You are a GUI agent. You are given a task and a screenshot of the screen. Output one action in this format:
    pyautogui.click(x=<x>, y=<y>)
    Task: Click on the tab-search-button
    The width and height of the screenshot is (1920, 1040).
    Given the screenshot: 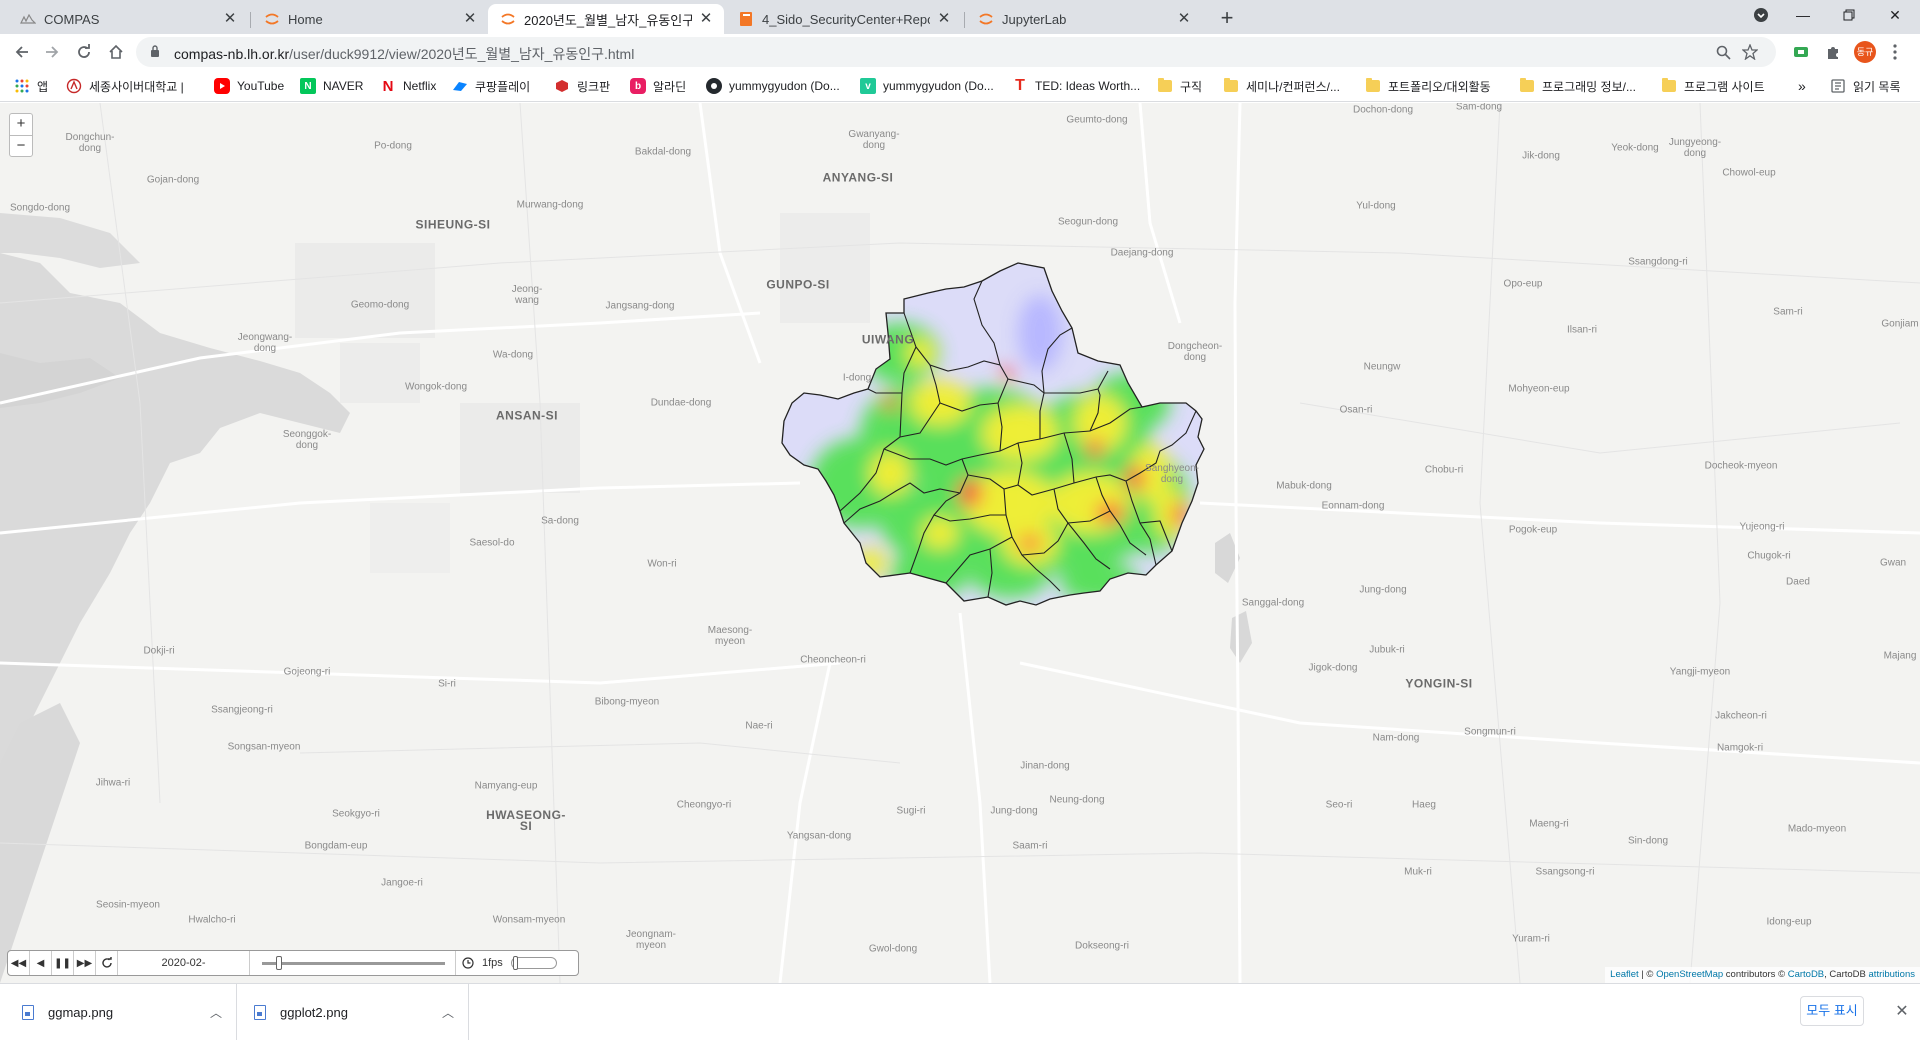 What is the action you would take?
    pyautogui.click(x=1761, y=15)
    